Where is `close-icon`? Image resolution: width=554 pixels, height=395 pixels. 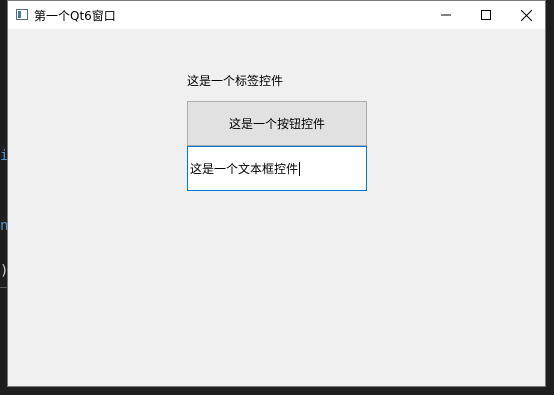 close-icon is located at coordinates (526, 15).